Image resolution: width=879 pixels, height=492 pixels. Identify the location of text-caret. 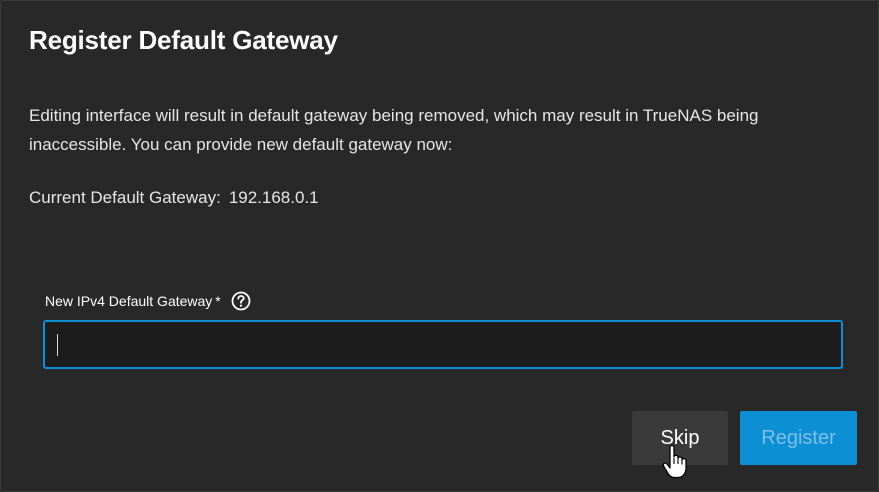
(57, 345).